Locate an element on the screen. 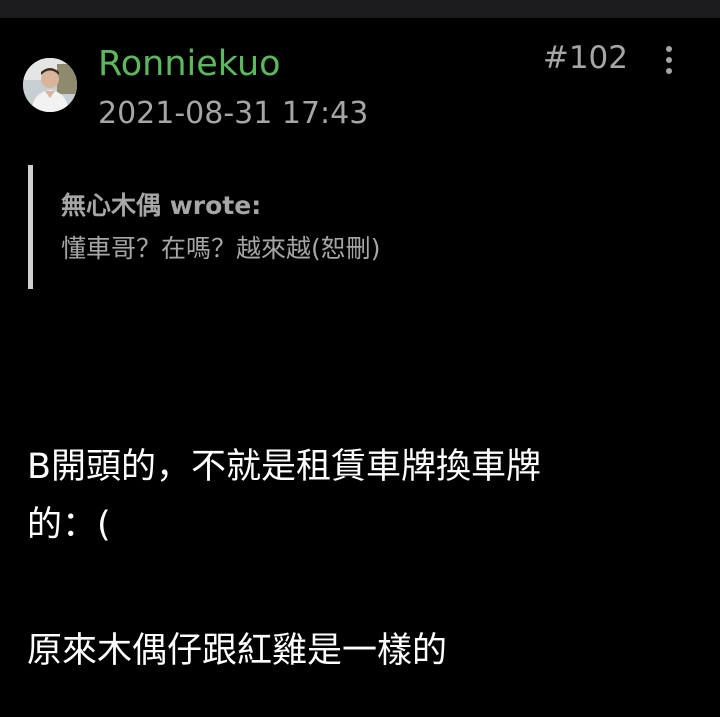 The width and height of the screenshot is (720, 717). quote-text: 懂車哥？在嗎？越來越(恕刪) is located at coordinates (221, 248).